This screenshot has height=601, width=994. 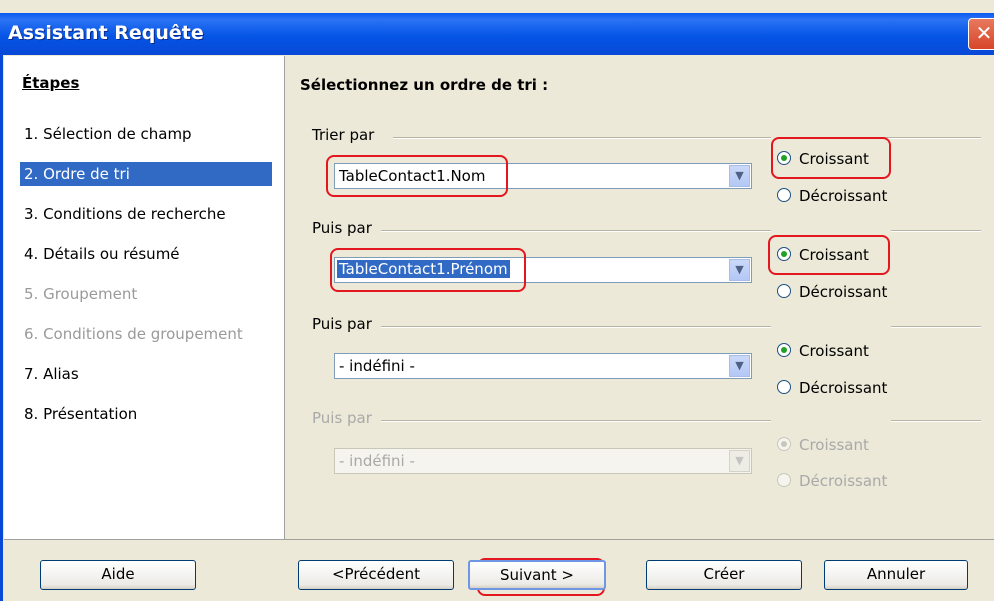 I want to click on sort-group-4-label: Puis par, so click(x=342, y=418).